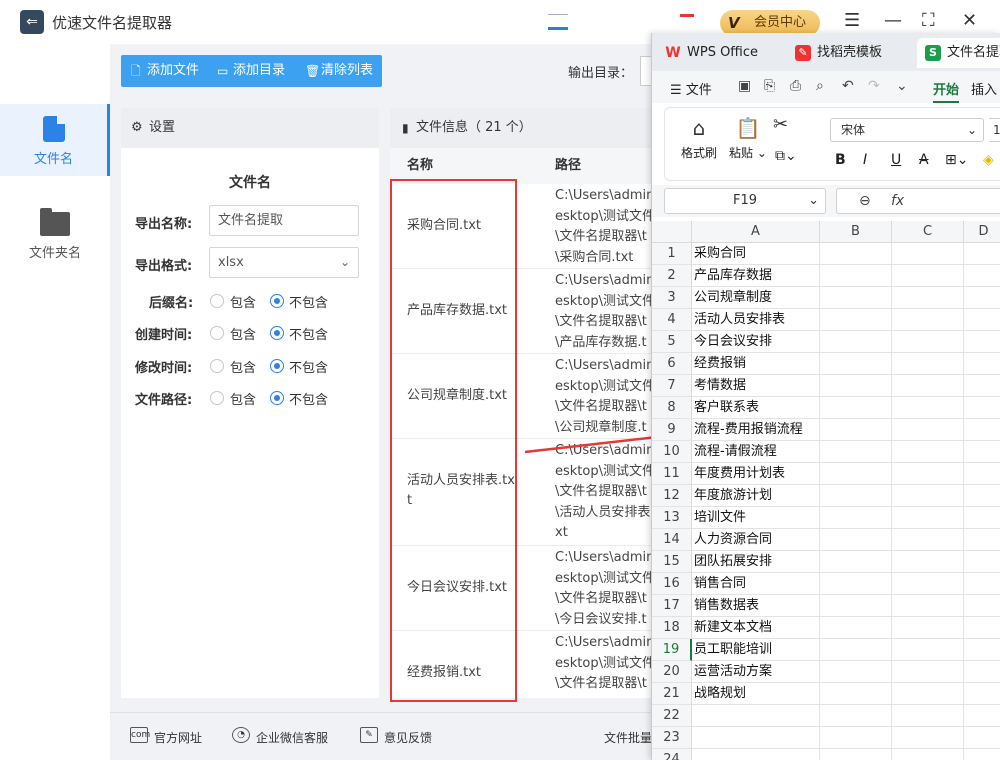 The image size is (1000, 760). What do you see at coordinates (756, 298) in the screenshot?
I see `cell-a: 公司规章制度` at bounding box center [756, 298].